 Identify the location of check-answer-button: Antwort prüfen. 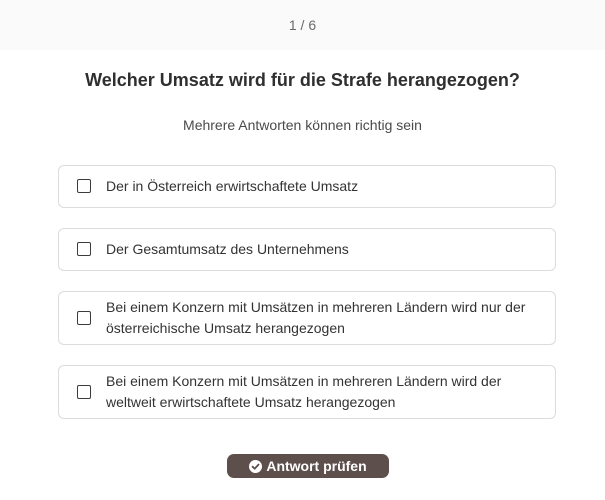
(308, 466).